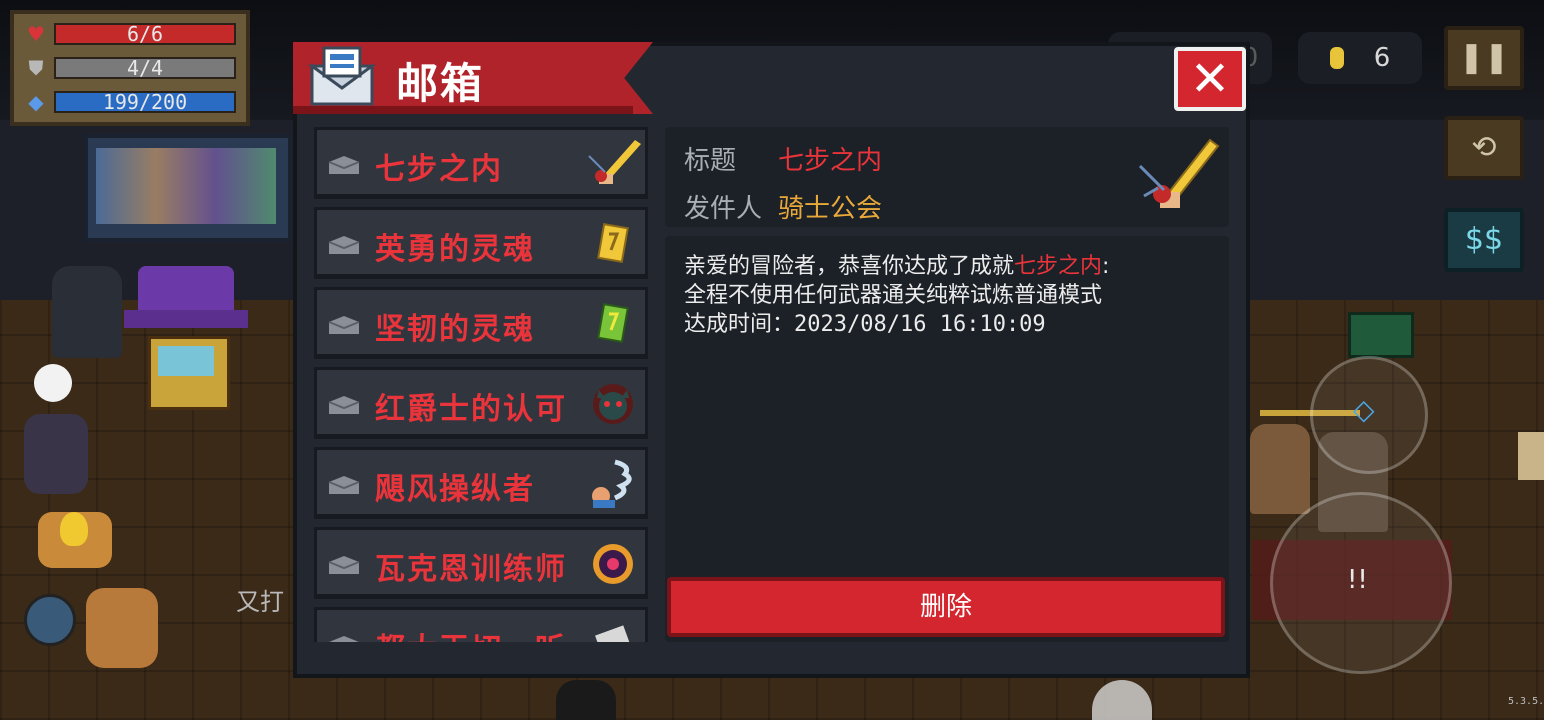 Image resolution: width=1544 pixels, height=720 pixels. What do you see at coordinates (613, 404) in the screenshot?
I see `demon-mask-icon` at bounding box center [613, 404].